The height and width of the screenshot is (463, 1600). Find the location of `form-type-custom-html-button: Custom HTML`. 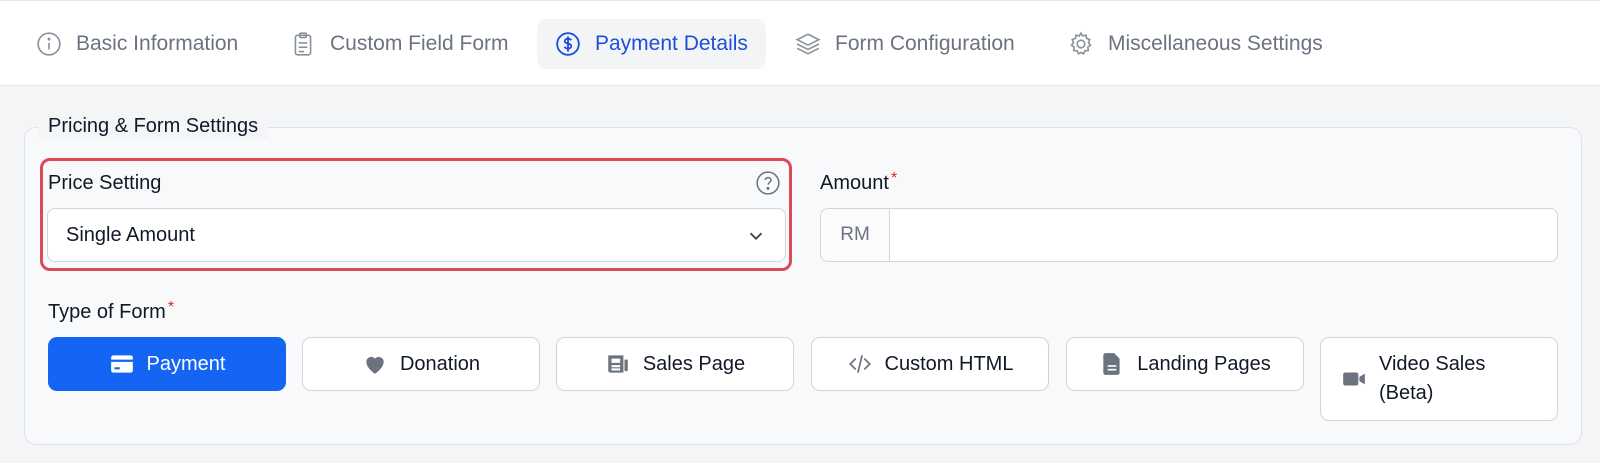

form-type-custom-html-button: Custom HTML is located at coordinates (930, 364).